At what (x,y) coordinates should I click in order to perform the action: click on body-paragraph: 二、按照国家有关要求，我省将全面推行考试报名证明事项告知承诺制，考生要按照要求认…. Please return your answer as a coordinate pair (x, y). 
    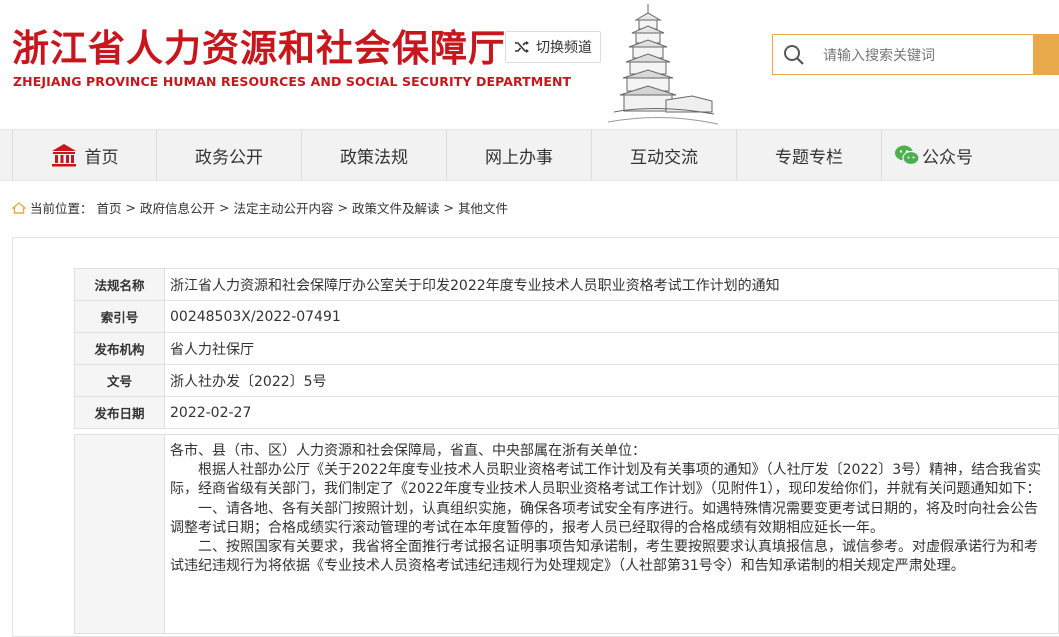
    Looking at the image, I should click on (604, 557).